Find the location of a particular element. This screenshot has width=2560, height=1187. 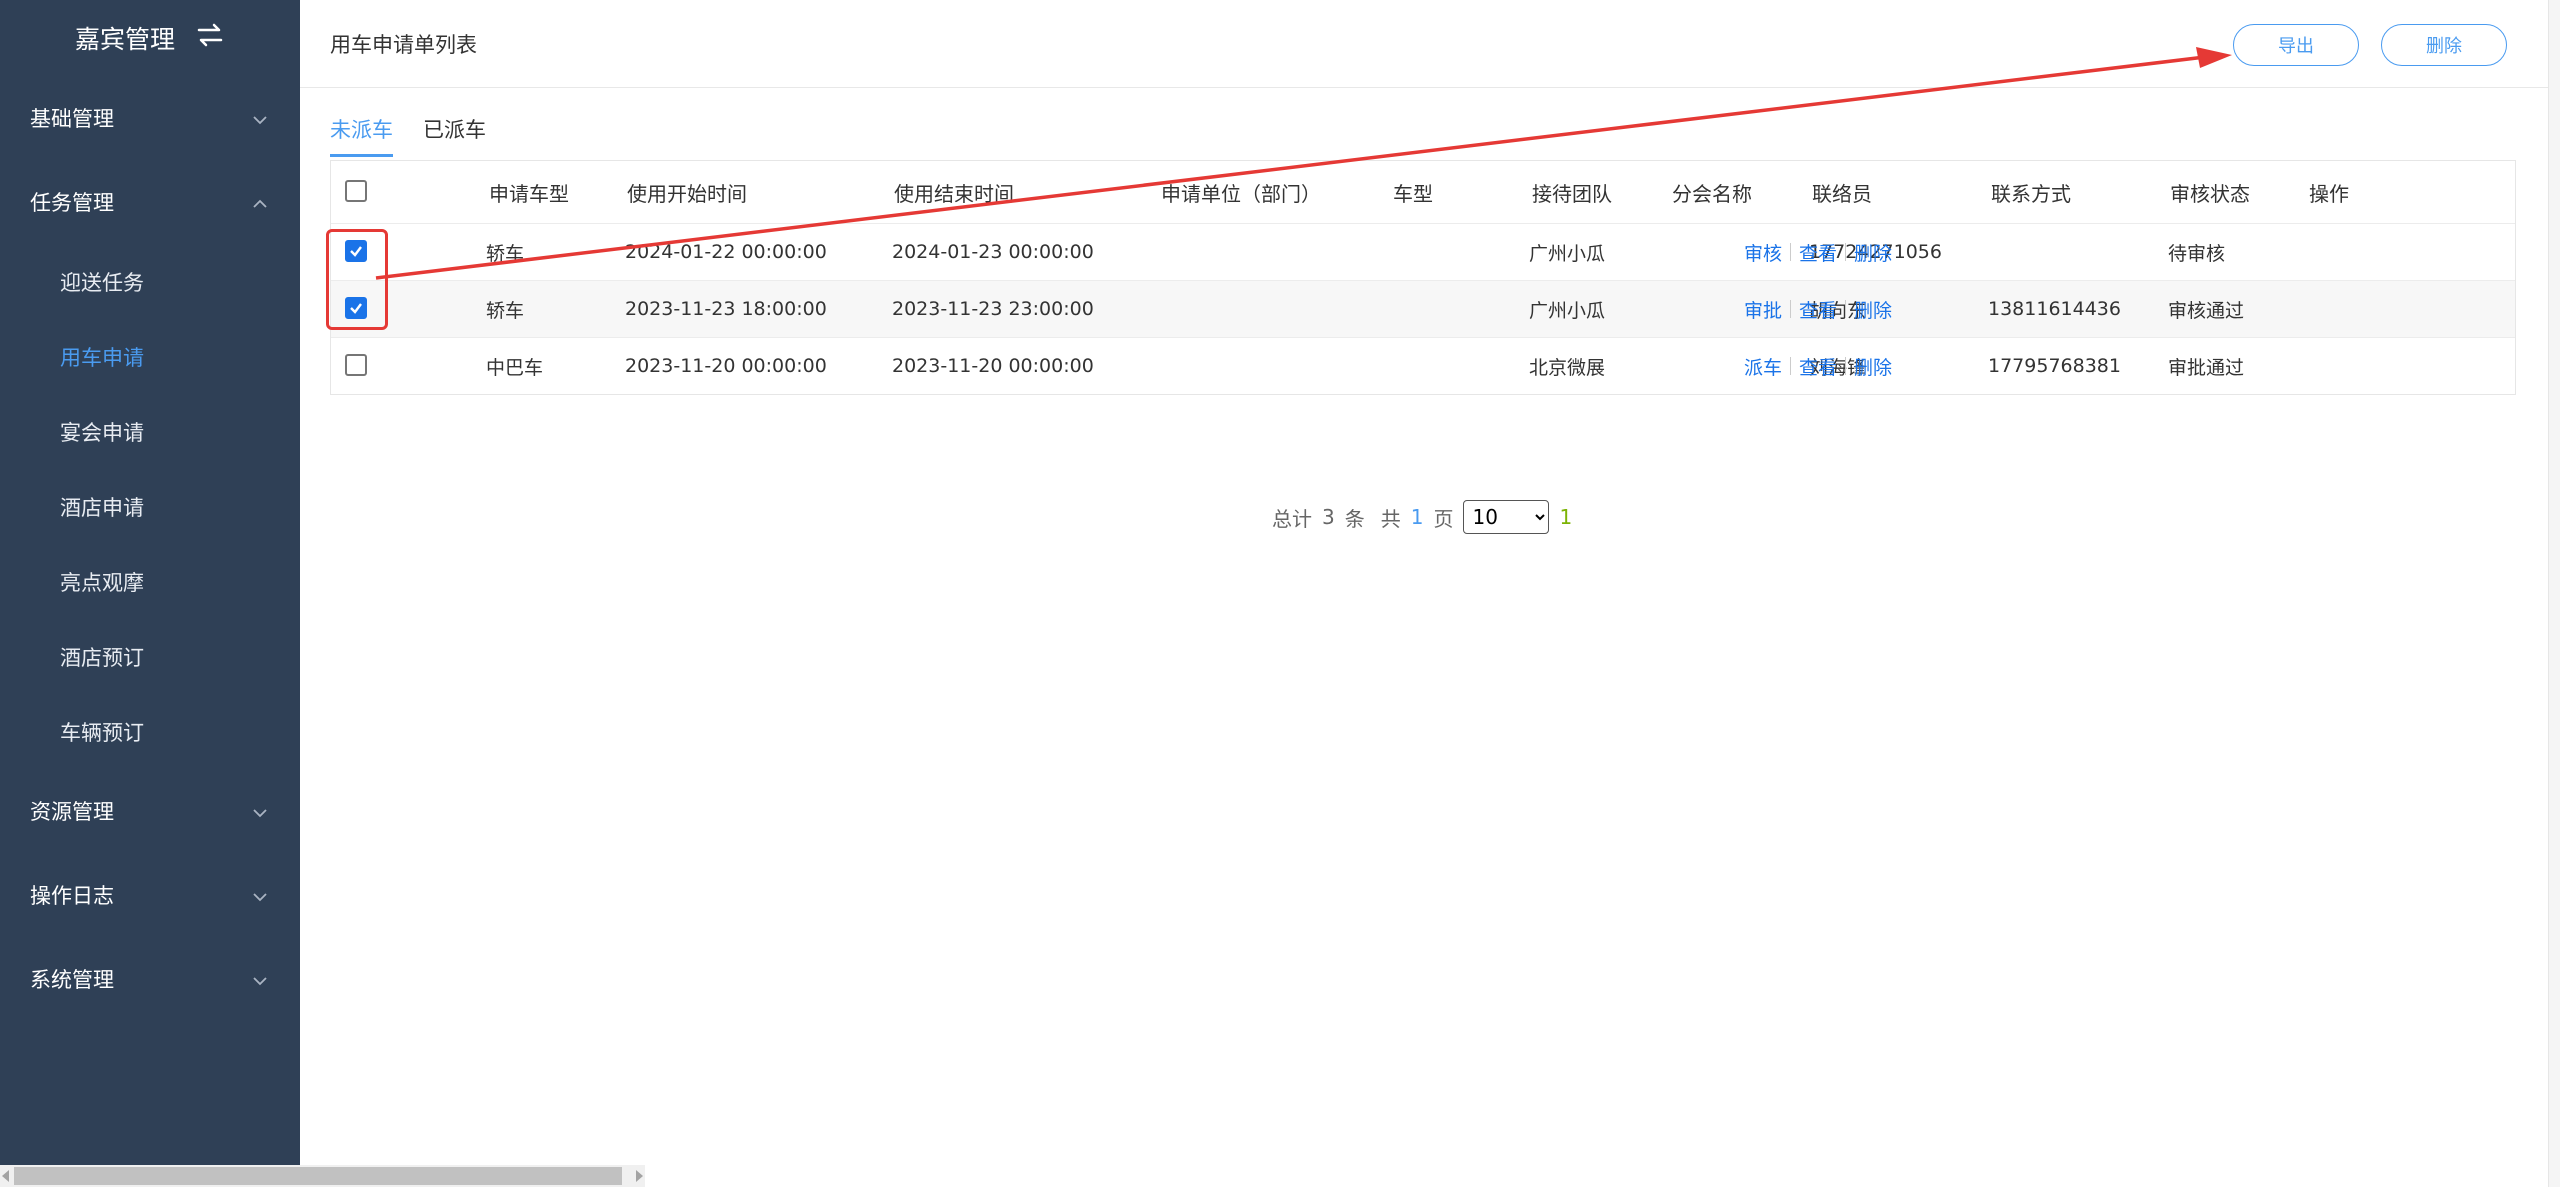

menu-group-basic: 基础管理 is located at coordinates (150, 118).